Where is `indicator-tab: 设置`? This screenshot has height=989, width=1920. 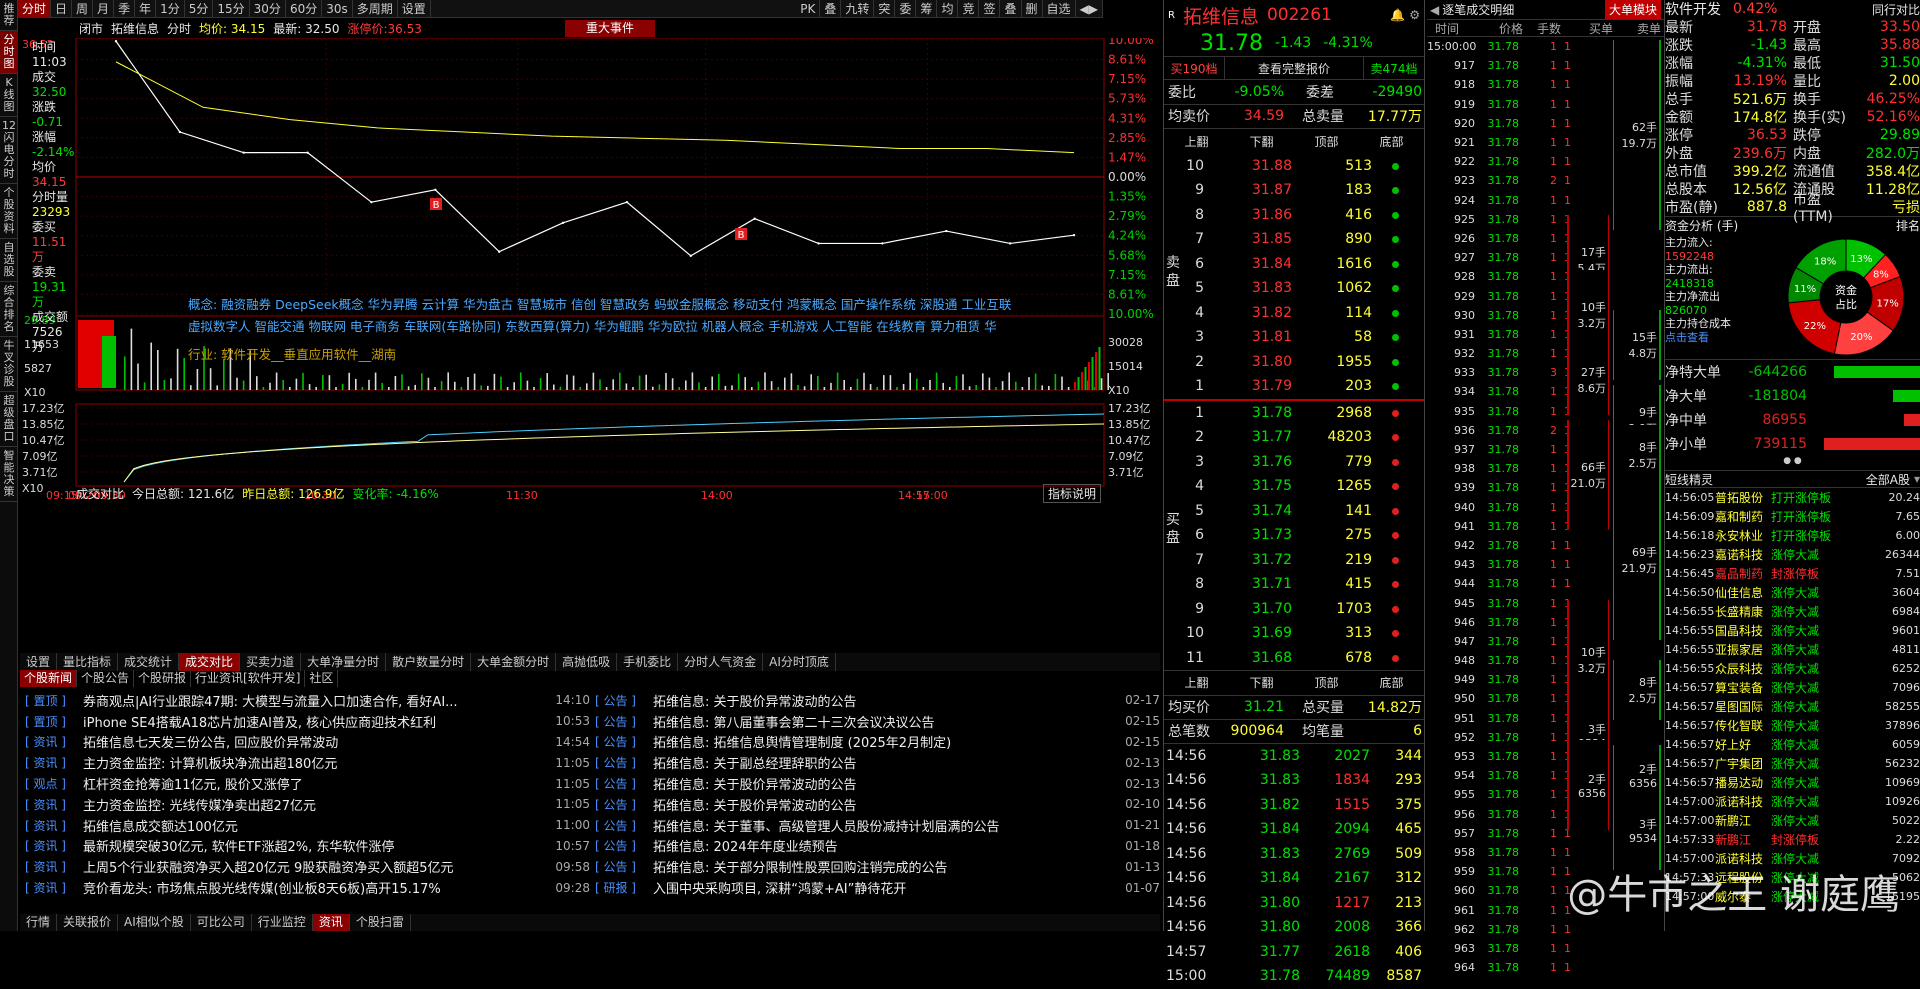
indicator-tab: 设置 is located at coordinates (39, 662).